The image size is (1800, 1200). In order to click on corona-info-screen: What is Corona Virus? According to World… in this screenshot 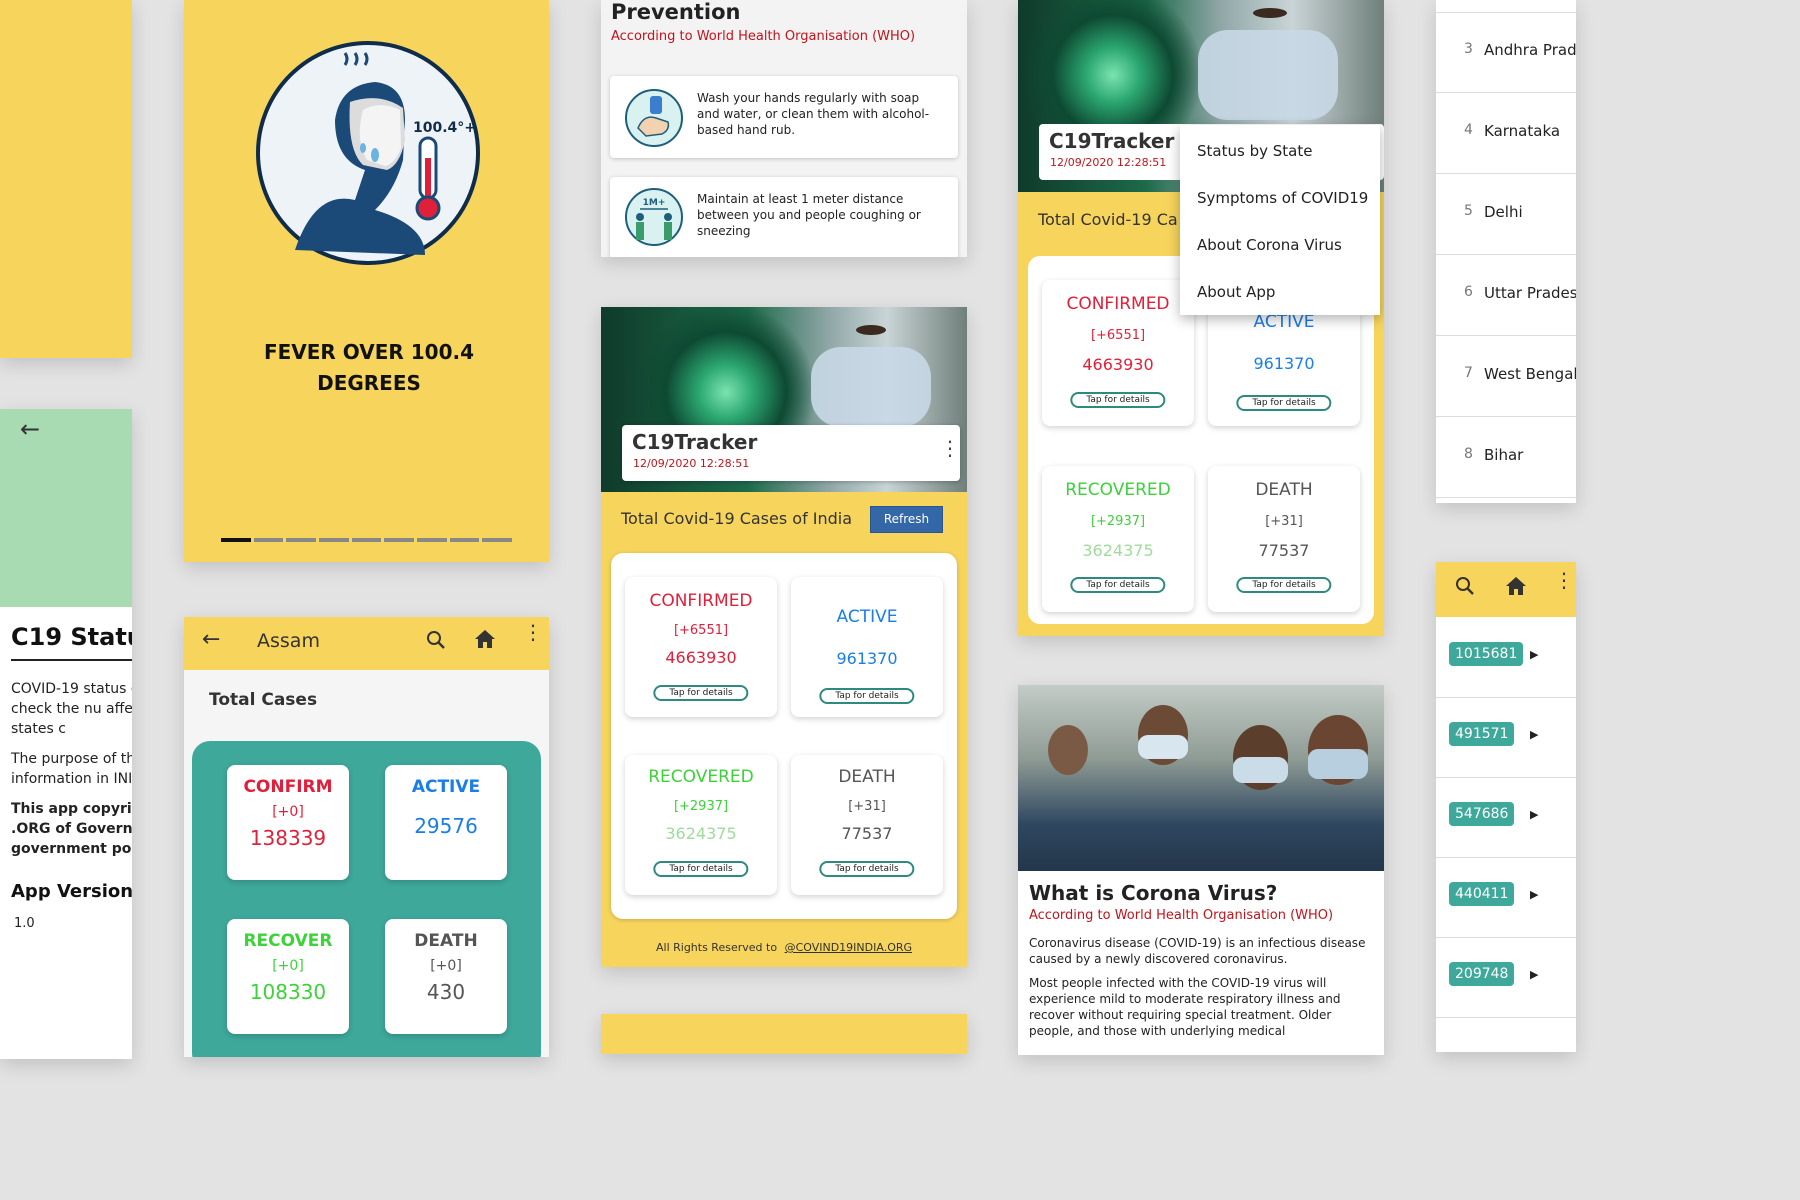, I will do `click(1201, 870)`.